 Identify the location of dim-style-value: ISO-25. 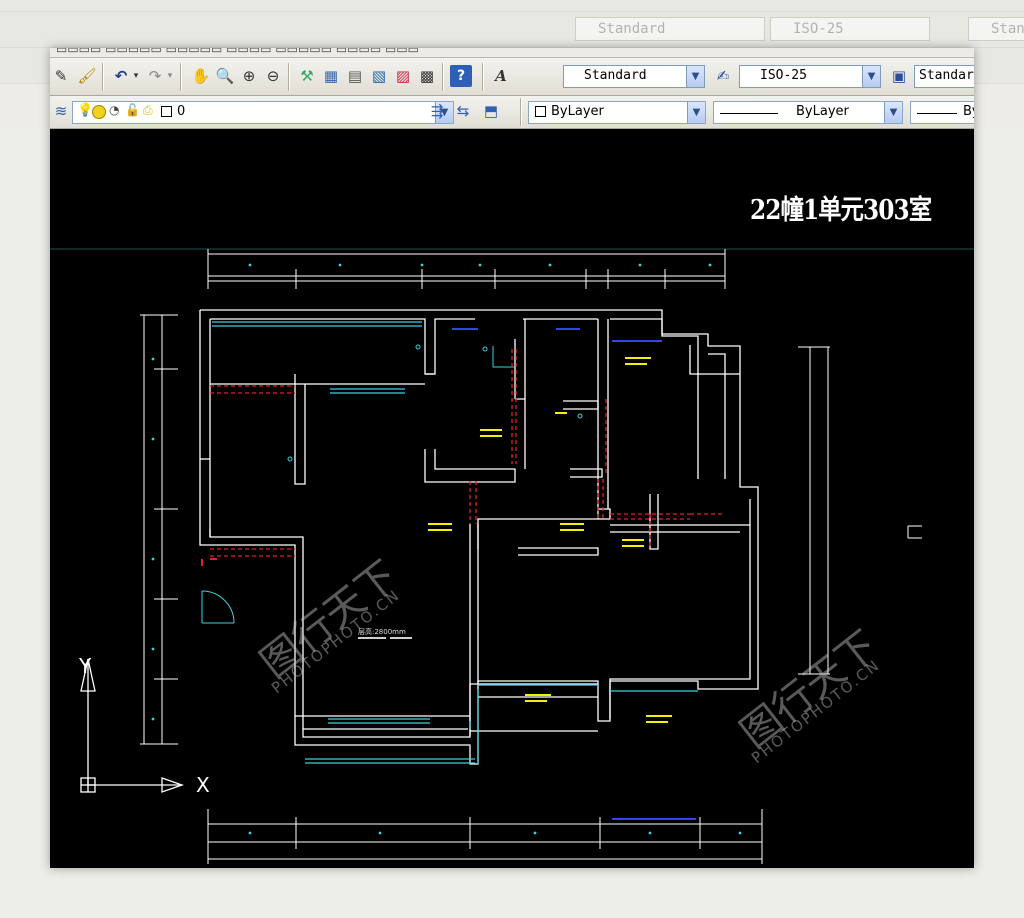
(783, 75).